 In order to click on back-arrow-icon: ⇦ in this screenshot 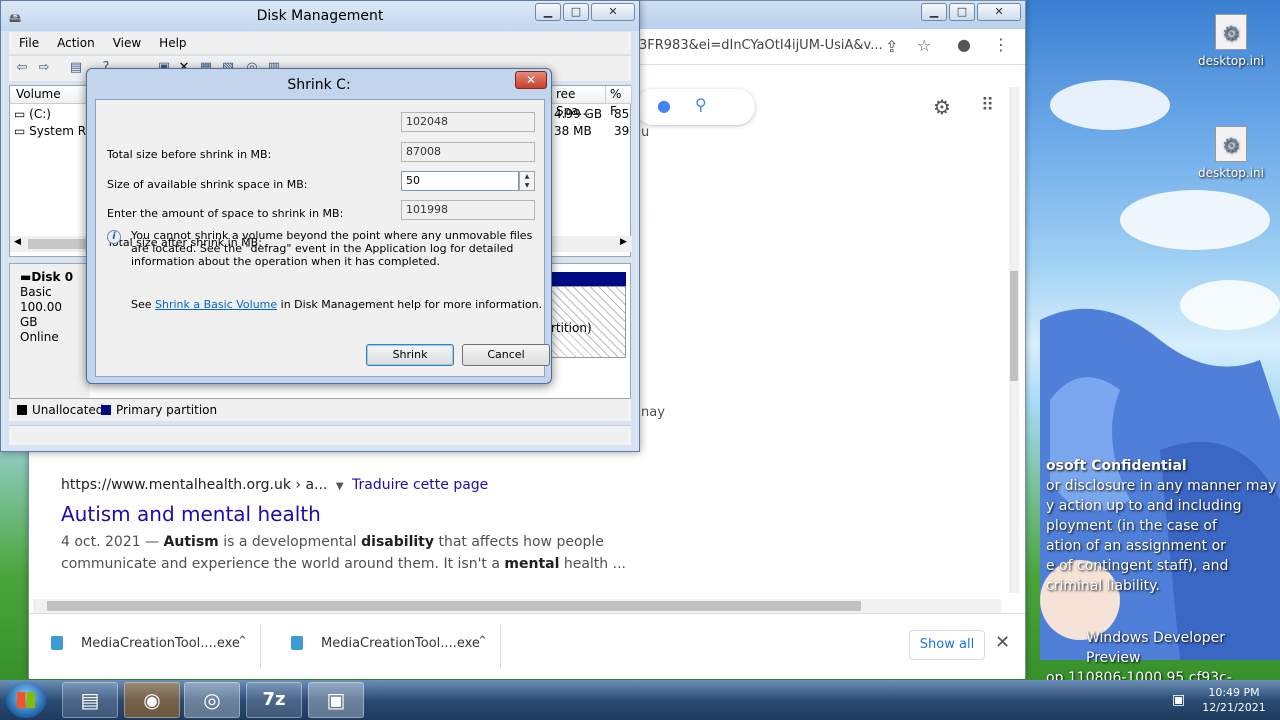, I will do `click(22, 68)`.